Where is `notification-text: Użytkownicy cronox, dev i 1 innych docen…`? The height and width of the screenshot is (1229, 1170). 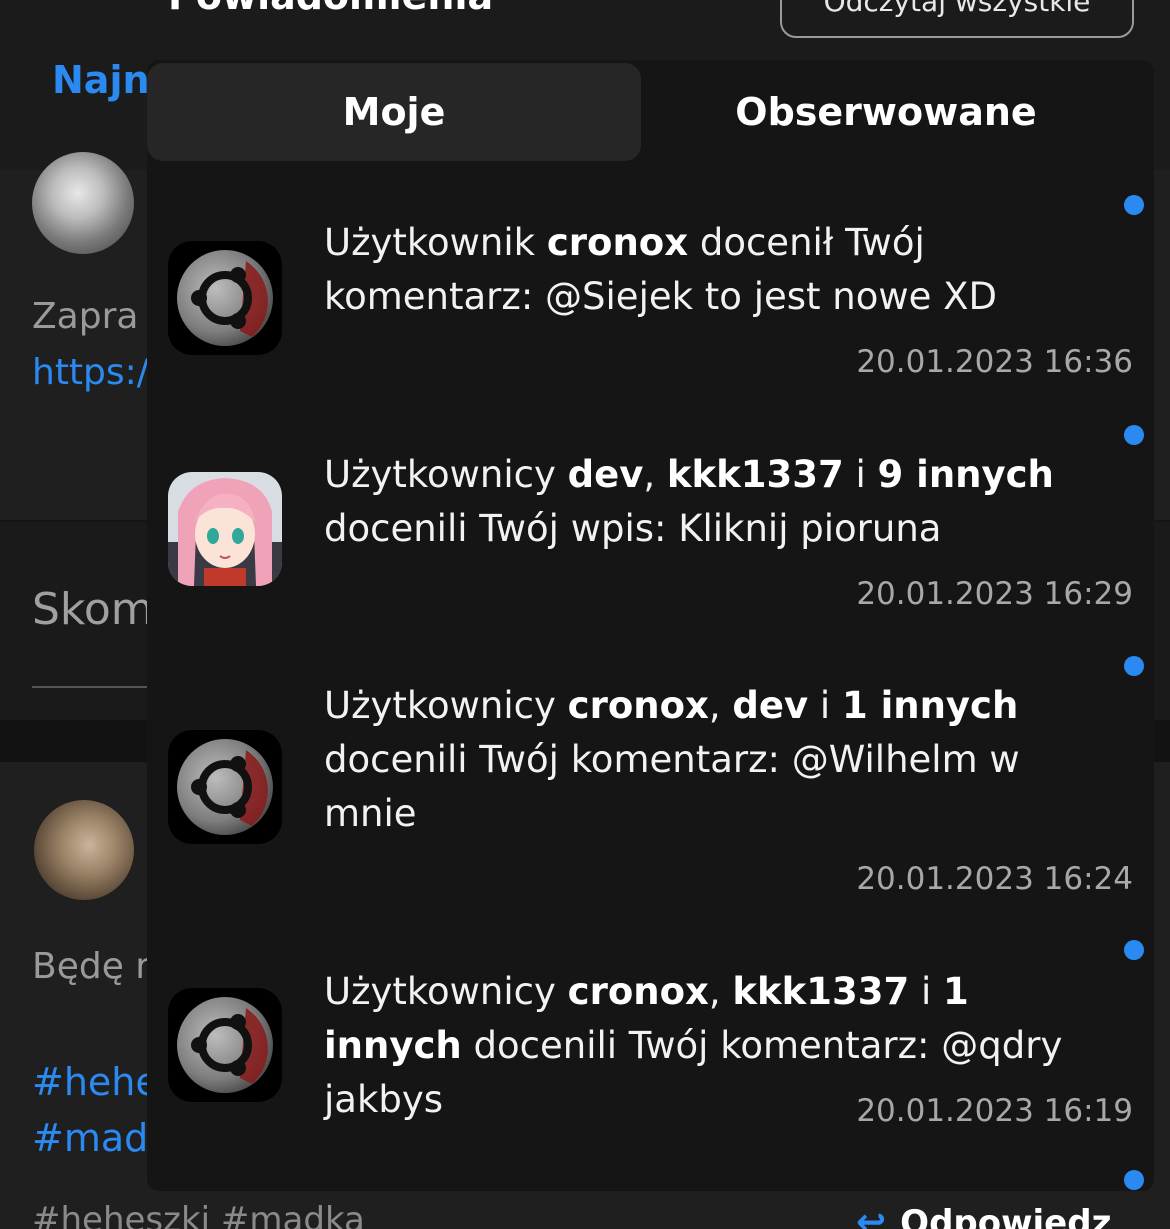 notification-text: Użytkownicy cronox, dev i 1 innych docen… is located at coordinates (672, 759).